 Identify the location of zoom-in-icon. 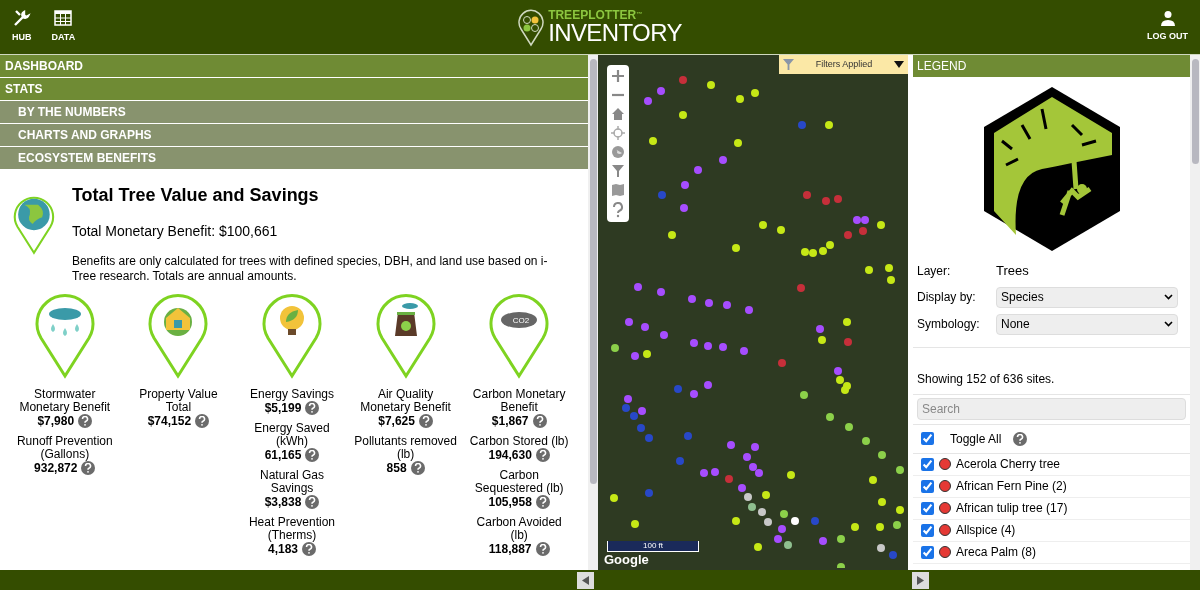
(618, 76).